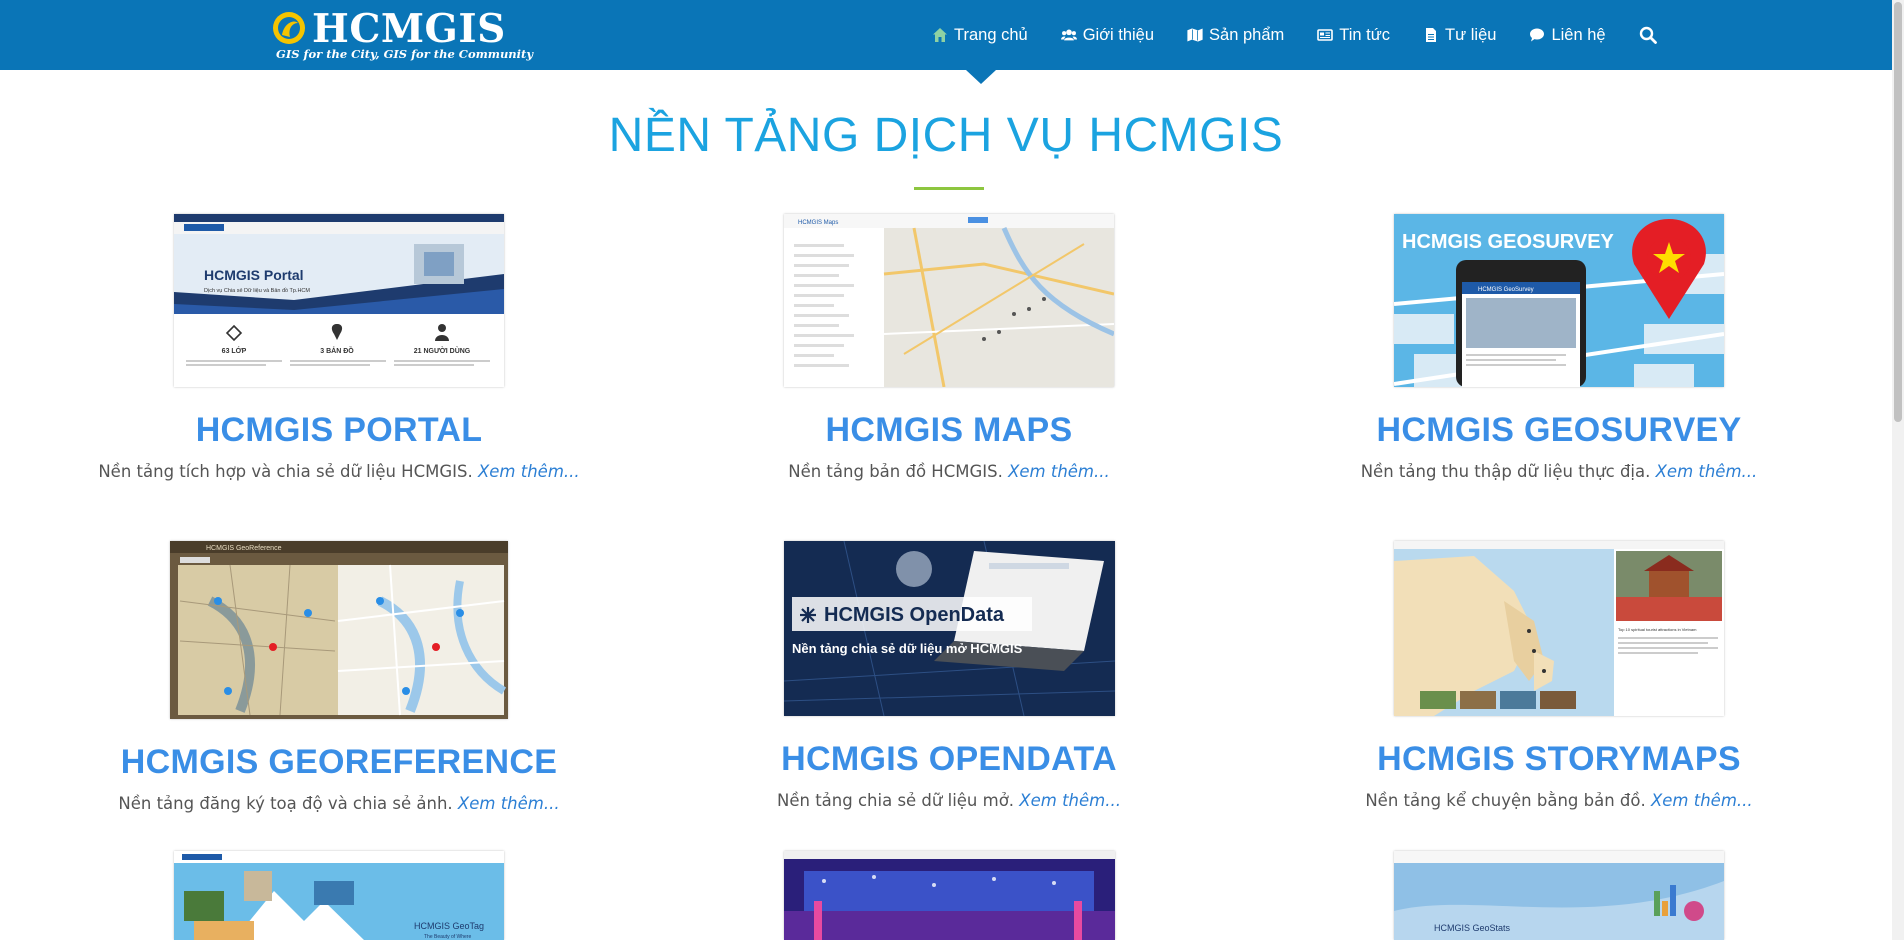  I want to click on map-icon, so click(1195, 35).